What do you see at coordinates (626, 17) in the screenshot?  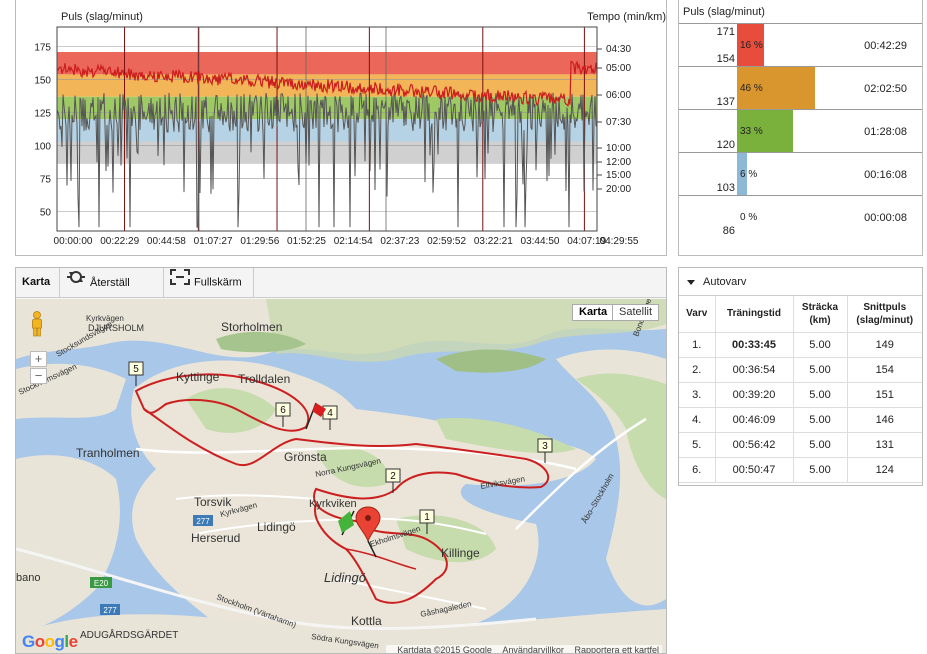 I see `right-axis-title: Tempo (min/km)` at bounding box center [626, 17].